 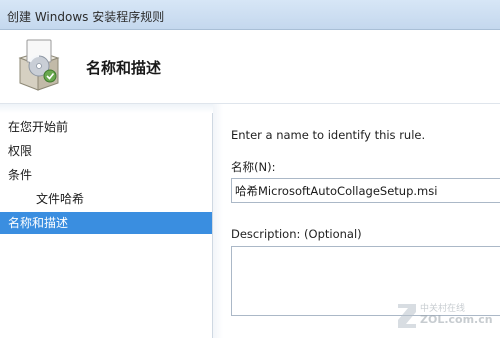 I want to click on sidebar-top-strip, so click(x=106, y=108).